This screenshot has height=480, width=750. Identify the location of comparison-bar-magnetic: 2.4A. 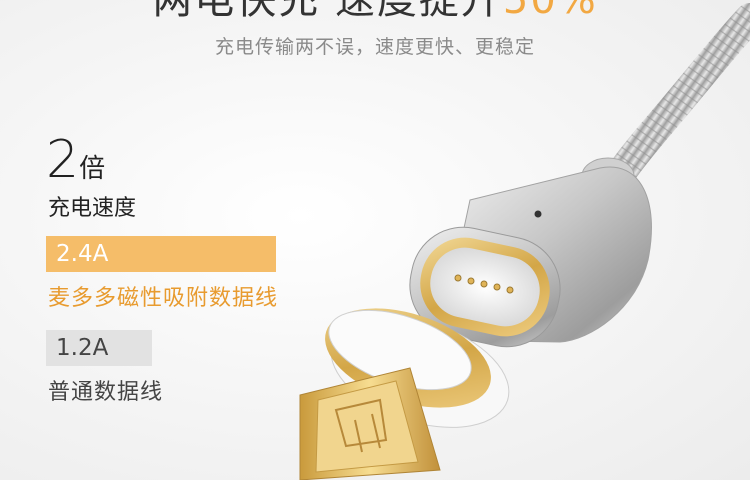
(161, 254).